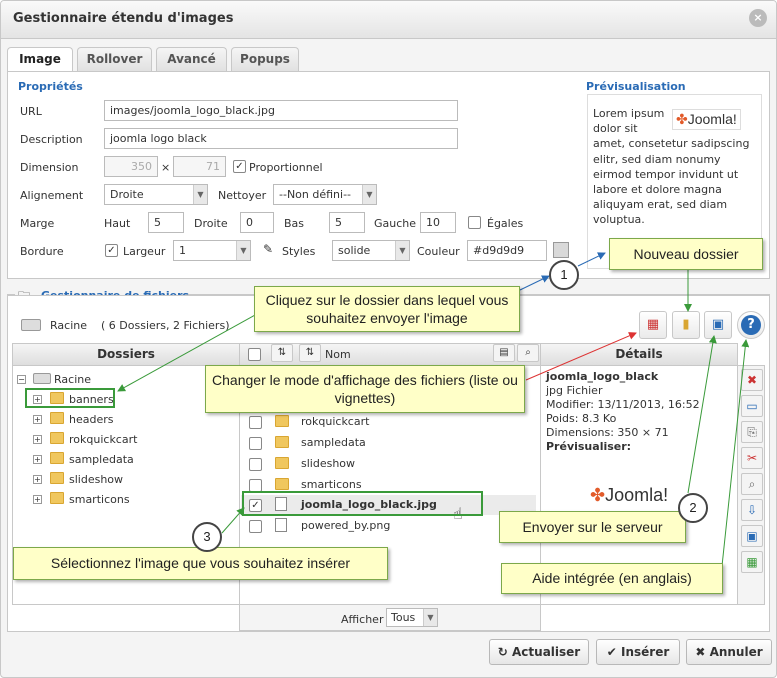 The height and width of the screenshot is (678, 777). What do you see at coordinates (581, 356) in the screenshot?
I see `arrow-view-mode` at bounding box center [581, 356].